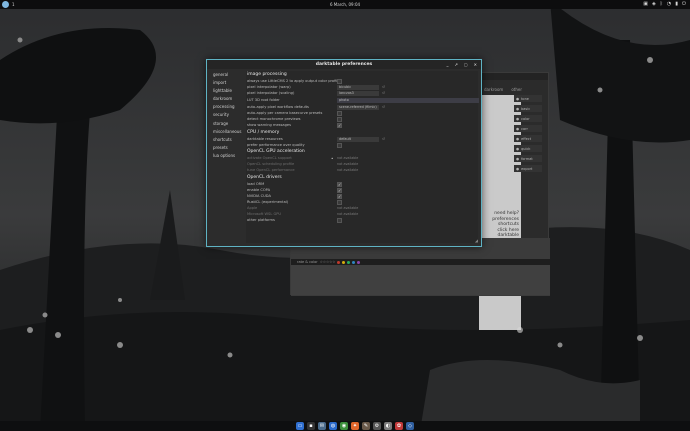 The height and width of the screenshot is (431, 690). Describe the element at coordinates (259, 190) in the screenshot. I see `pref-label: enable COPA` at that location.